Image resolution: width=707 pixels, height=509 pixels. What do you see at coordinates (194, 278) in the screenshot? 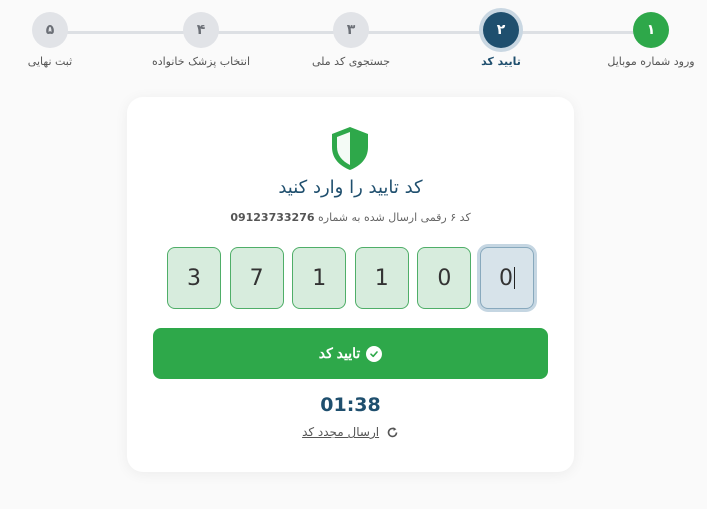
I see `otp-digit-6: 3` at bounding box center [194, 278].